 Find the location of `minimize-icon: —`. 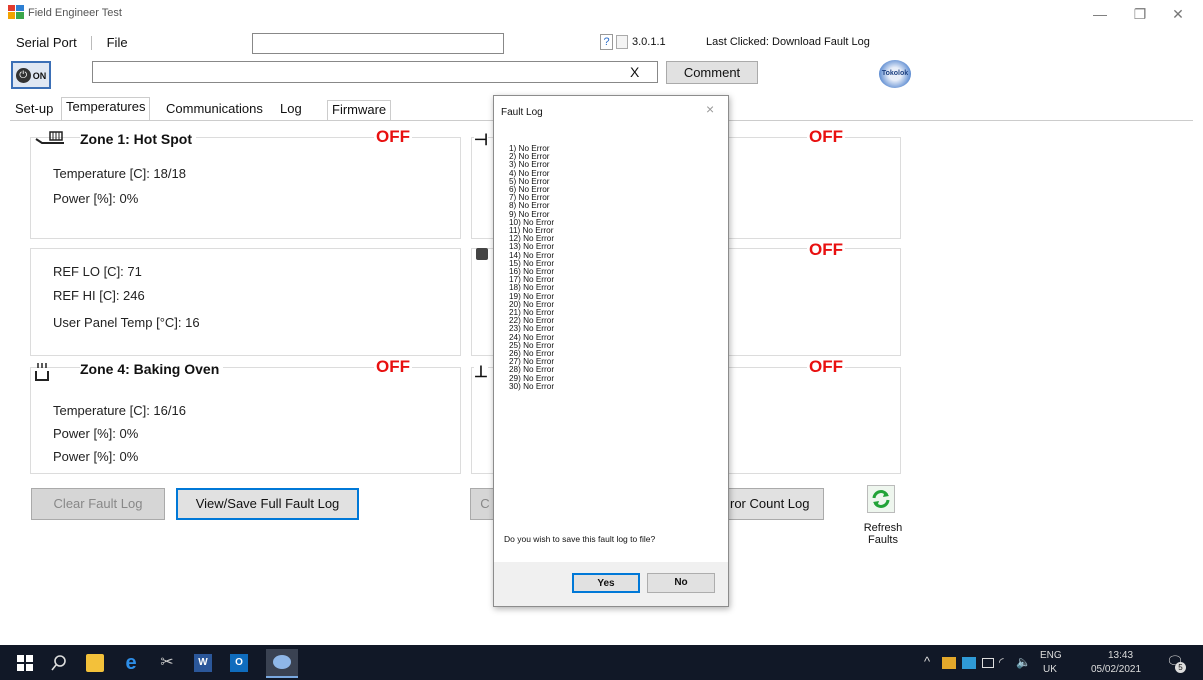

minimize-icon: — is located at coordinates (1100, 14).